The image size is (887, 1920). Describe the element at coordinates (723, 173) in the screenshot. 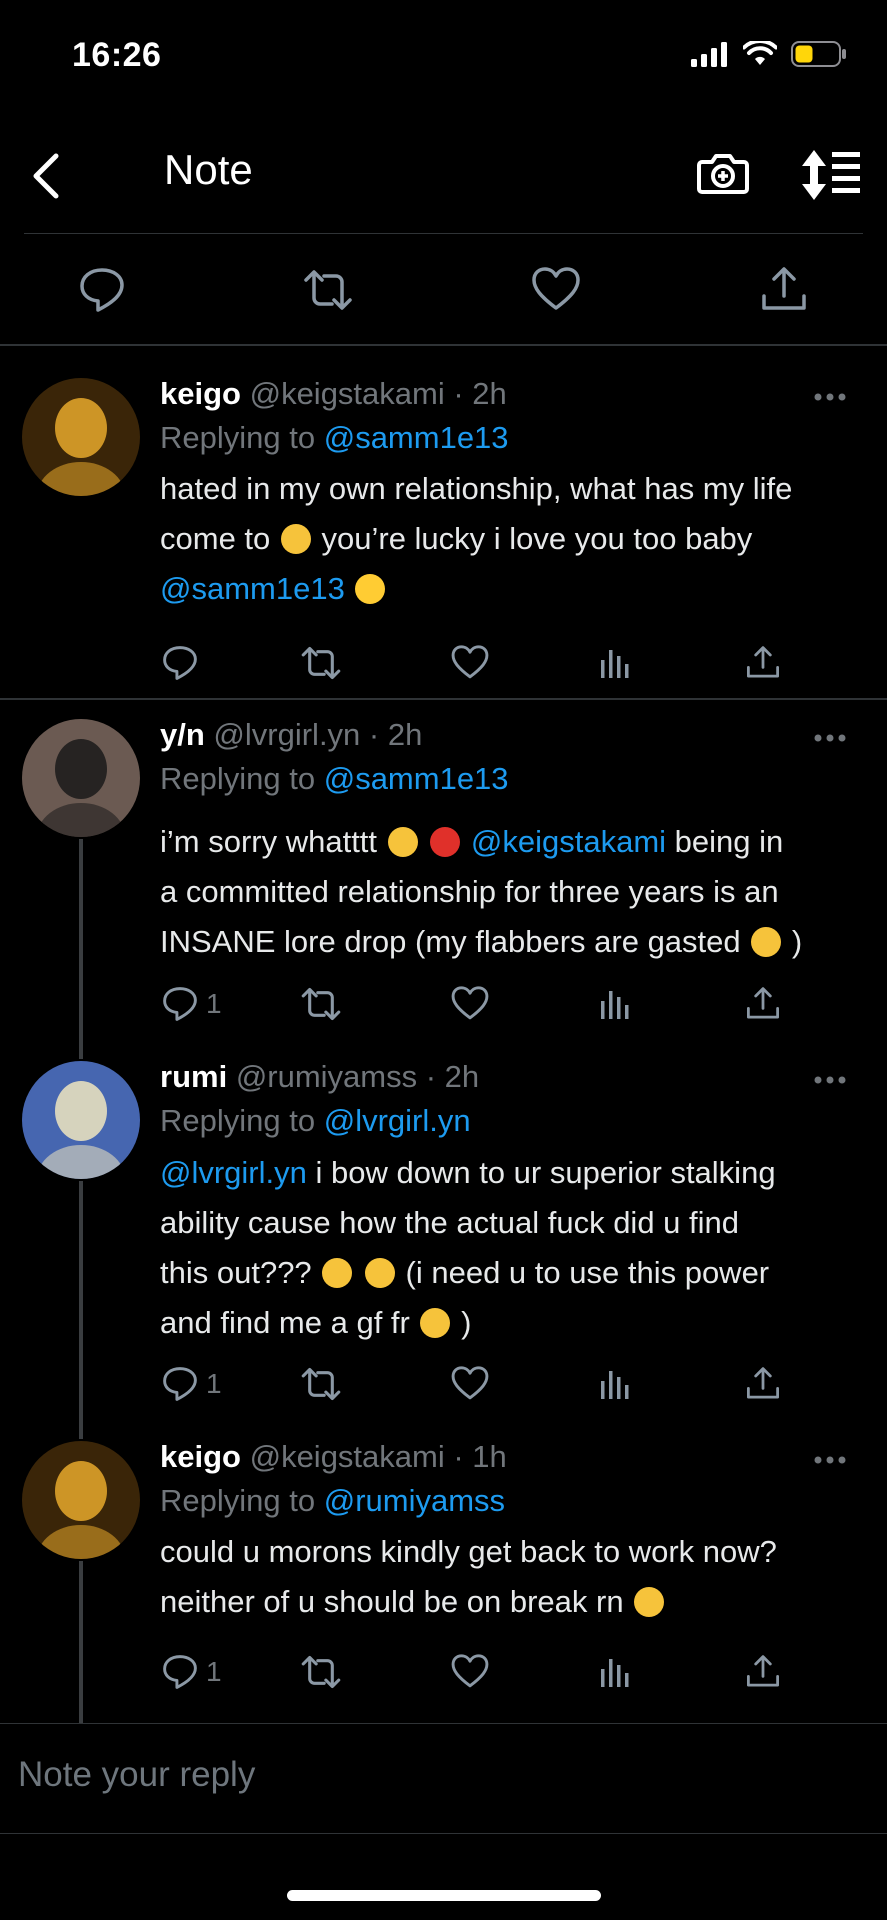

I see `add-photo-button` at that location.